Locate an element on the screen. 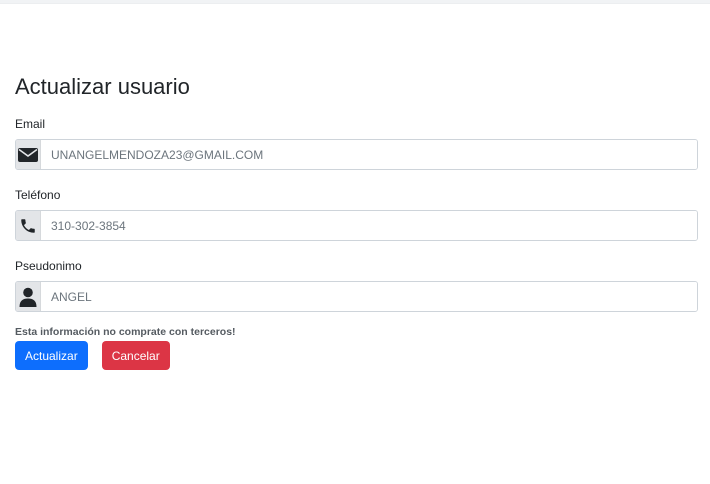 This screenshot has height=484, width=710. form-actions: Actualizar Cancelar is located at coordinates (356, 355).